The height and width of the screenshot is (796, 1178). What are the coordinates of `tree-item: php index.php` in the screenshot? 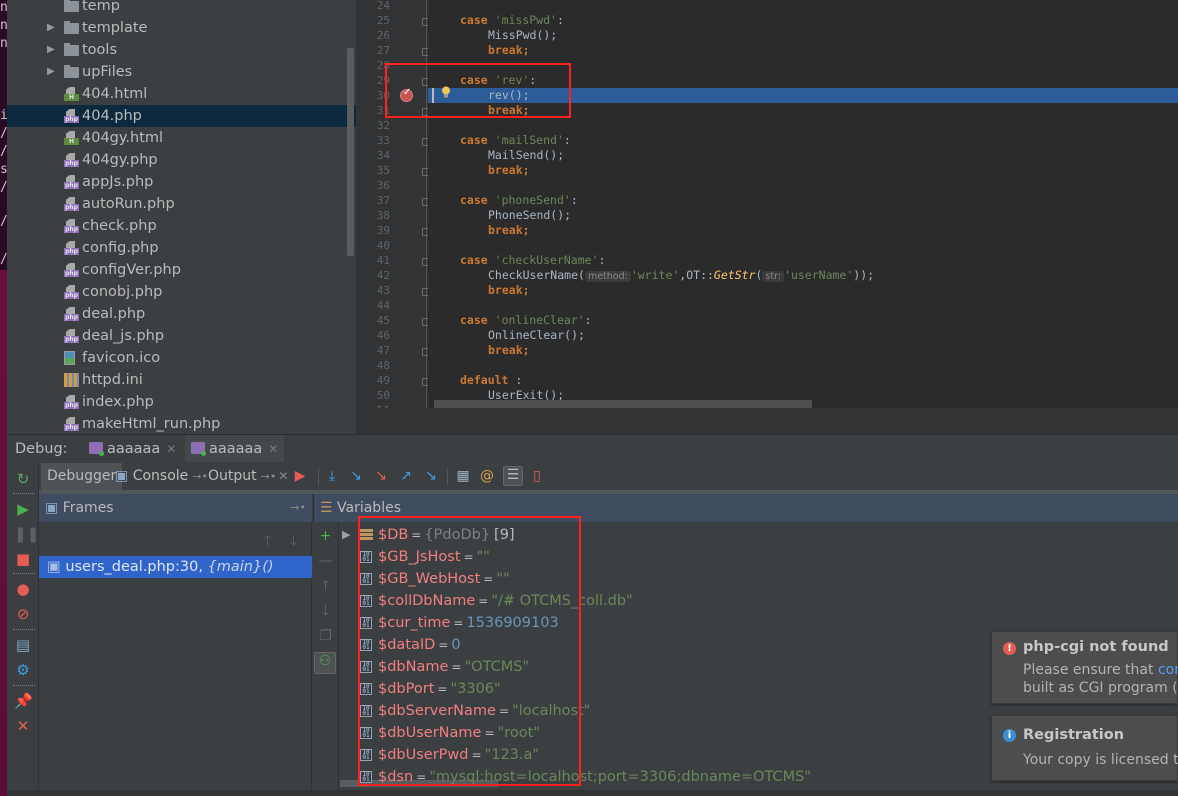 It's located at (181, 402).